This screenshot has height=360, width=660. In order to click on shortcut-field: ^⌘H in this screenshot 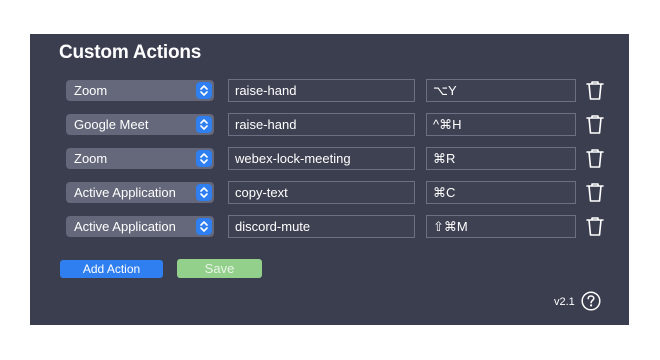, I will do `click(501, 124)`.